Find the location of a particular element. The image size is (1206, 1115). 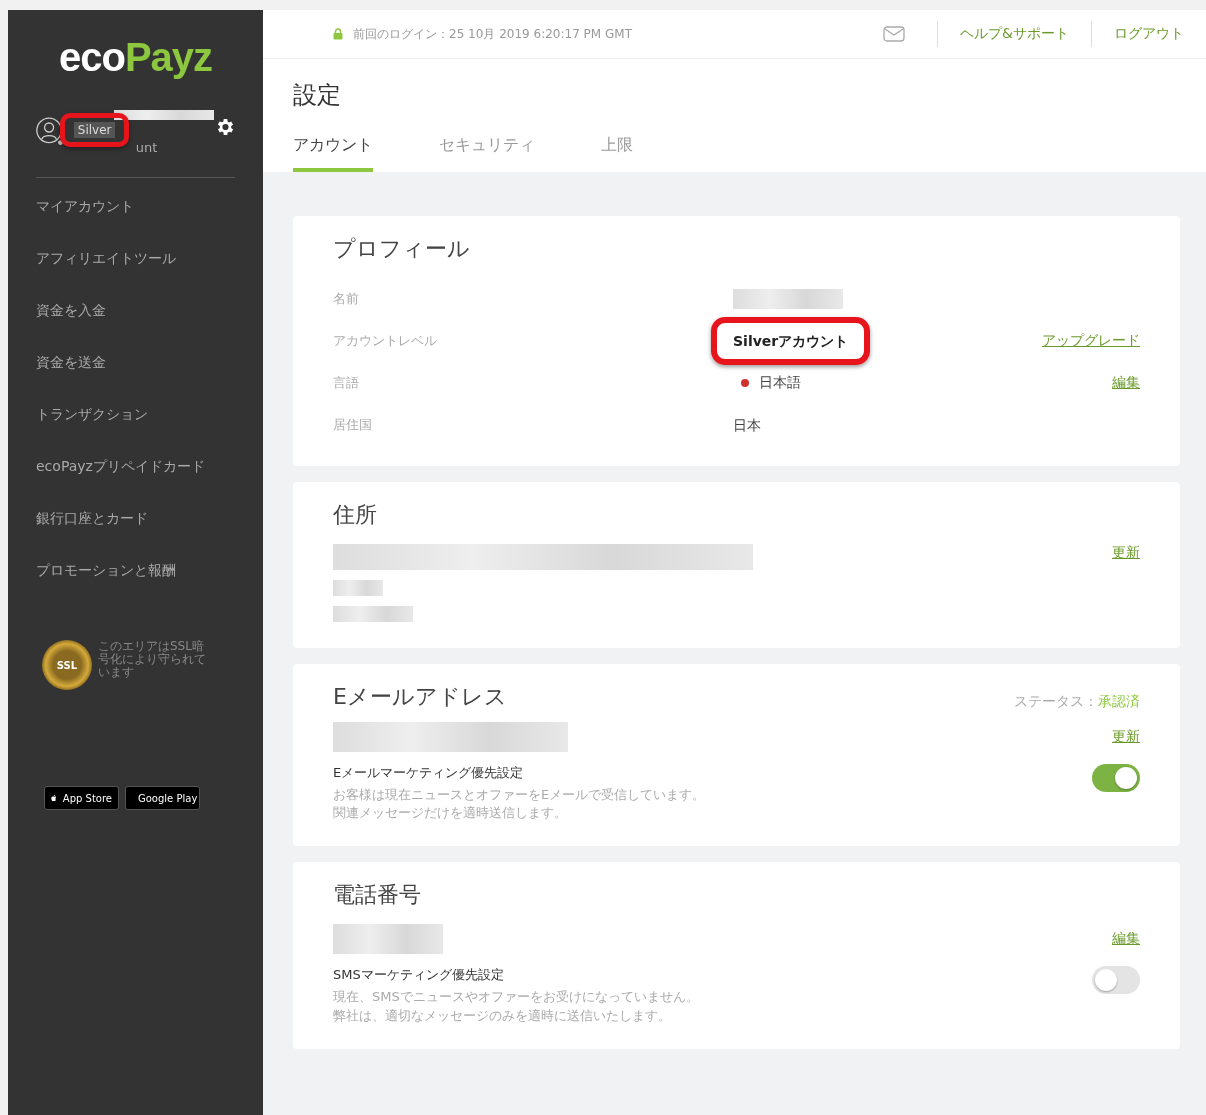

action-link: アップグレード is located at coordinates (1091, 341).